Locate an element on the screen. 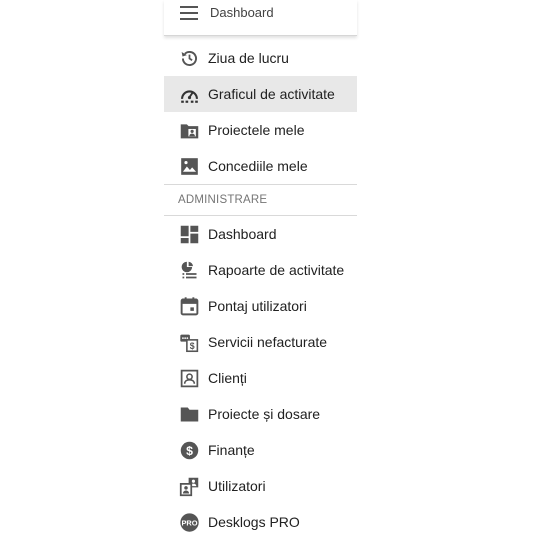  report-list-icon is located at coordinates (189, 270).